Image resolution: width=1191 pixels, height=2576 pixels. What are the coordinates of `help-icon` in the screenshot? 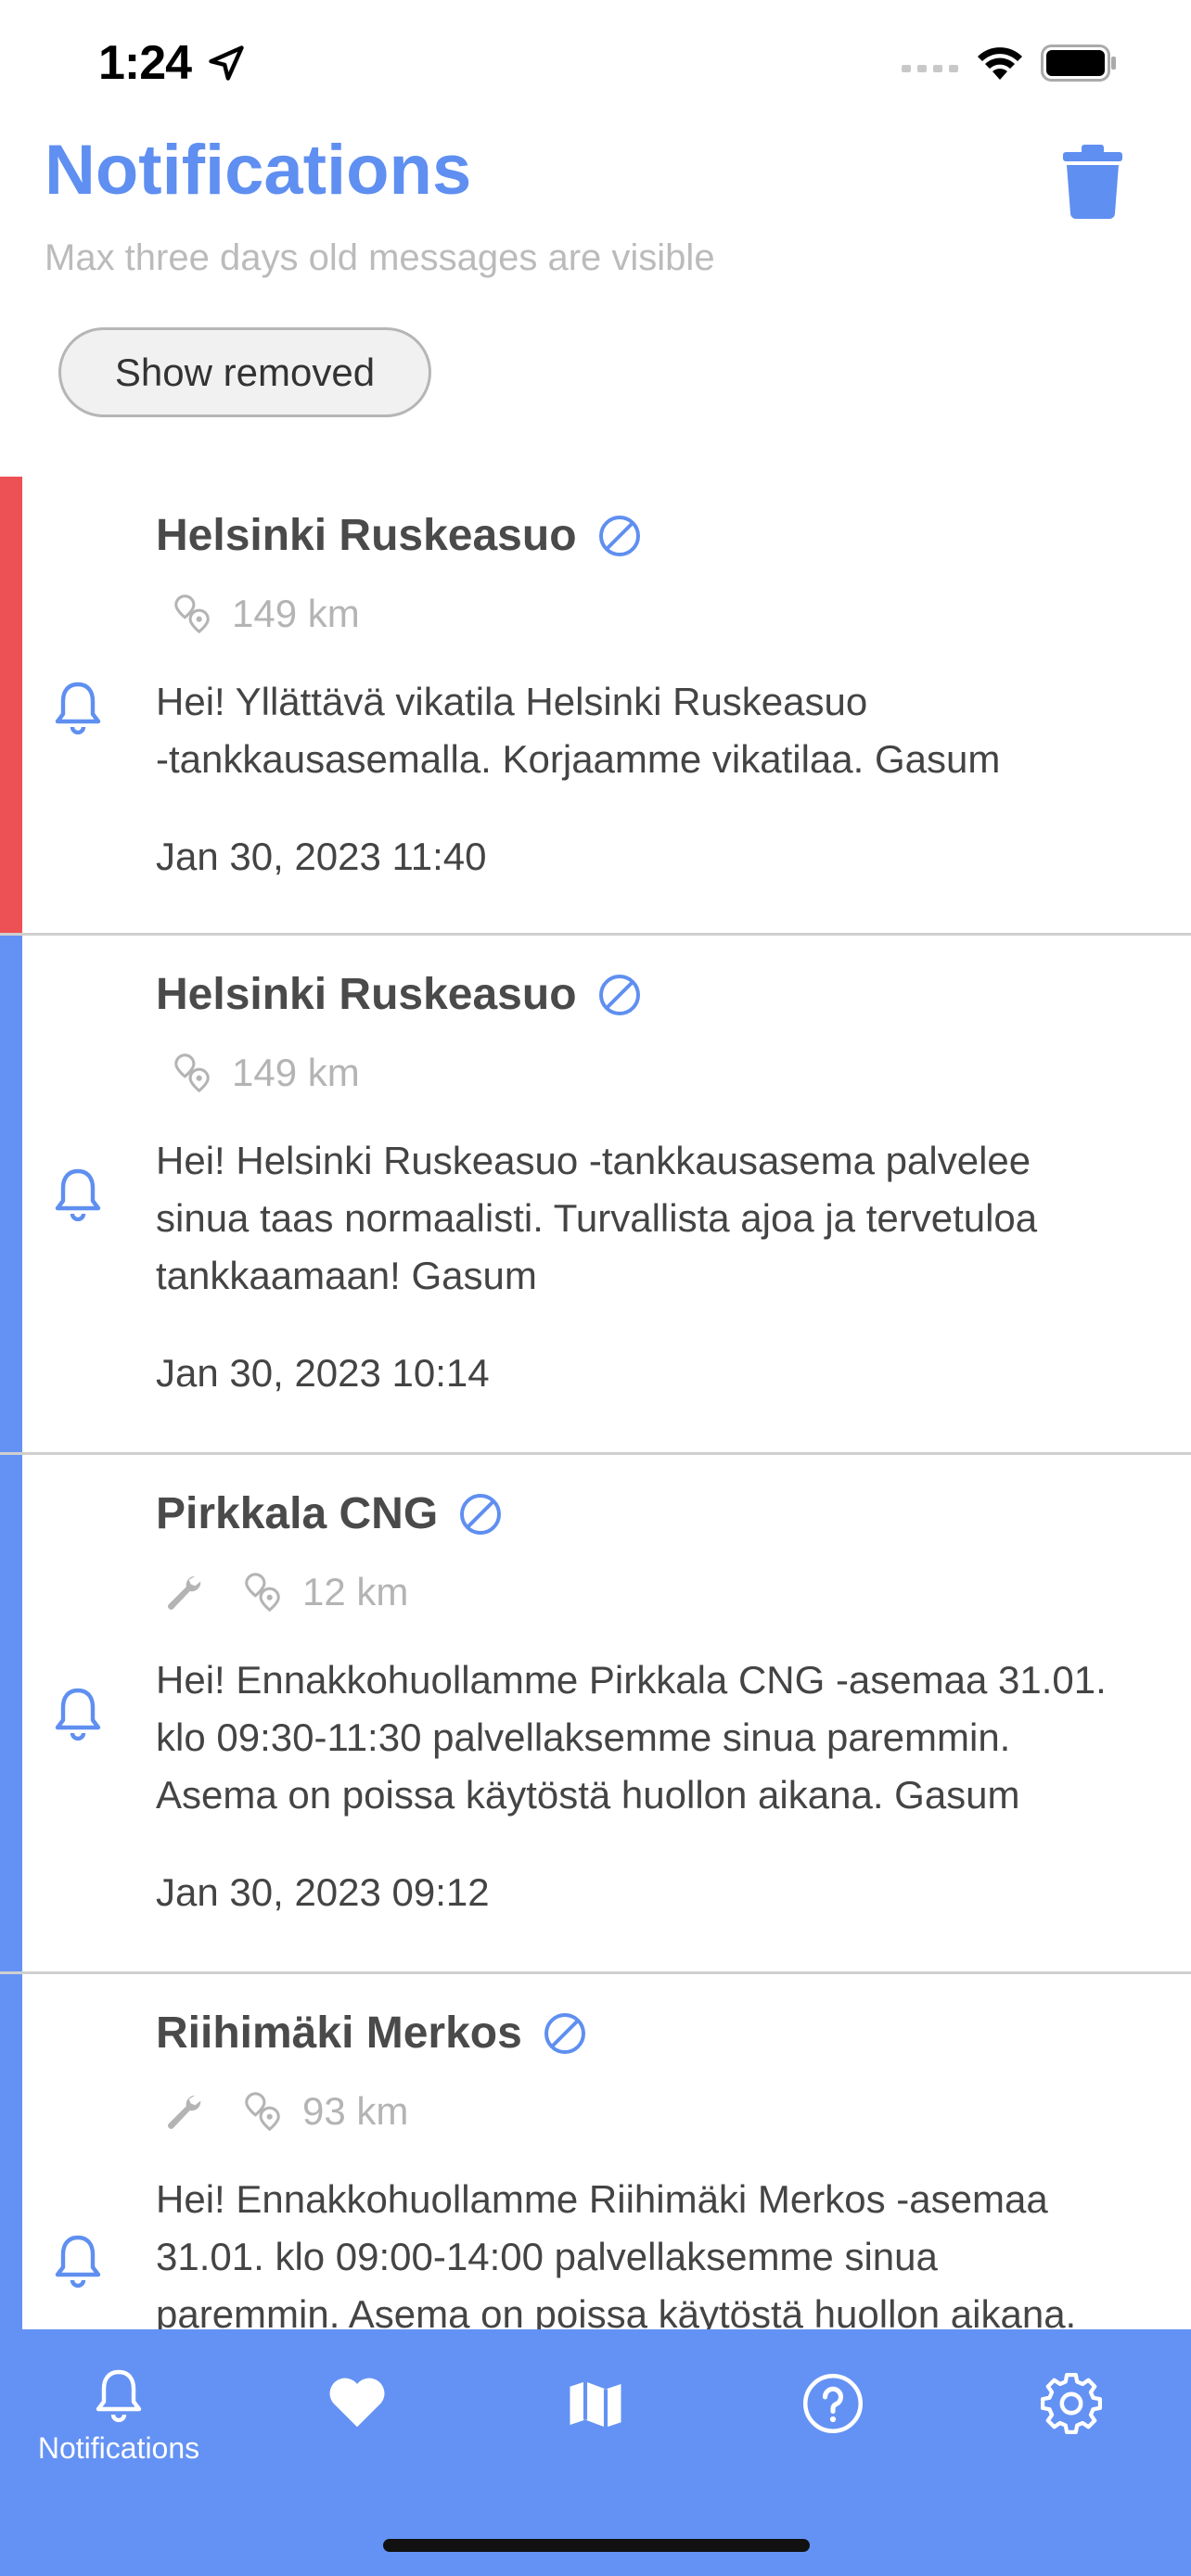 It's located at (833, 2404).